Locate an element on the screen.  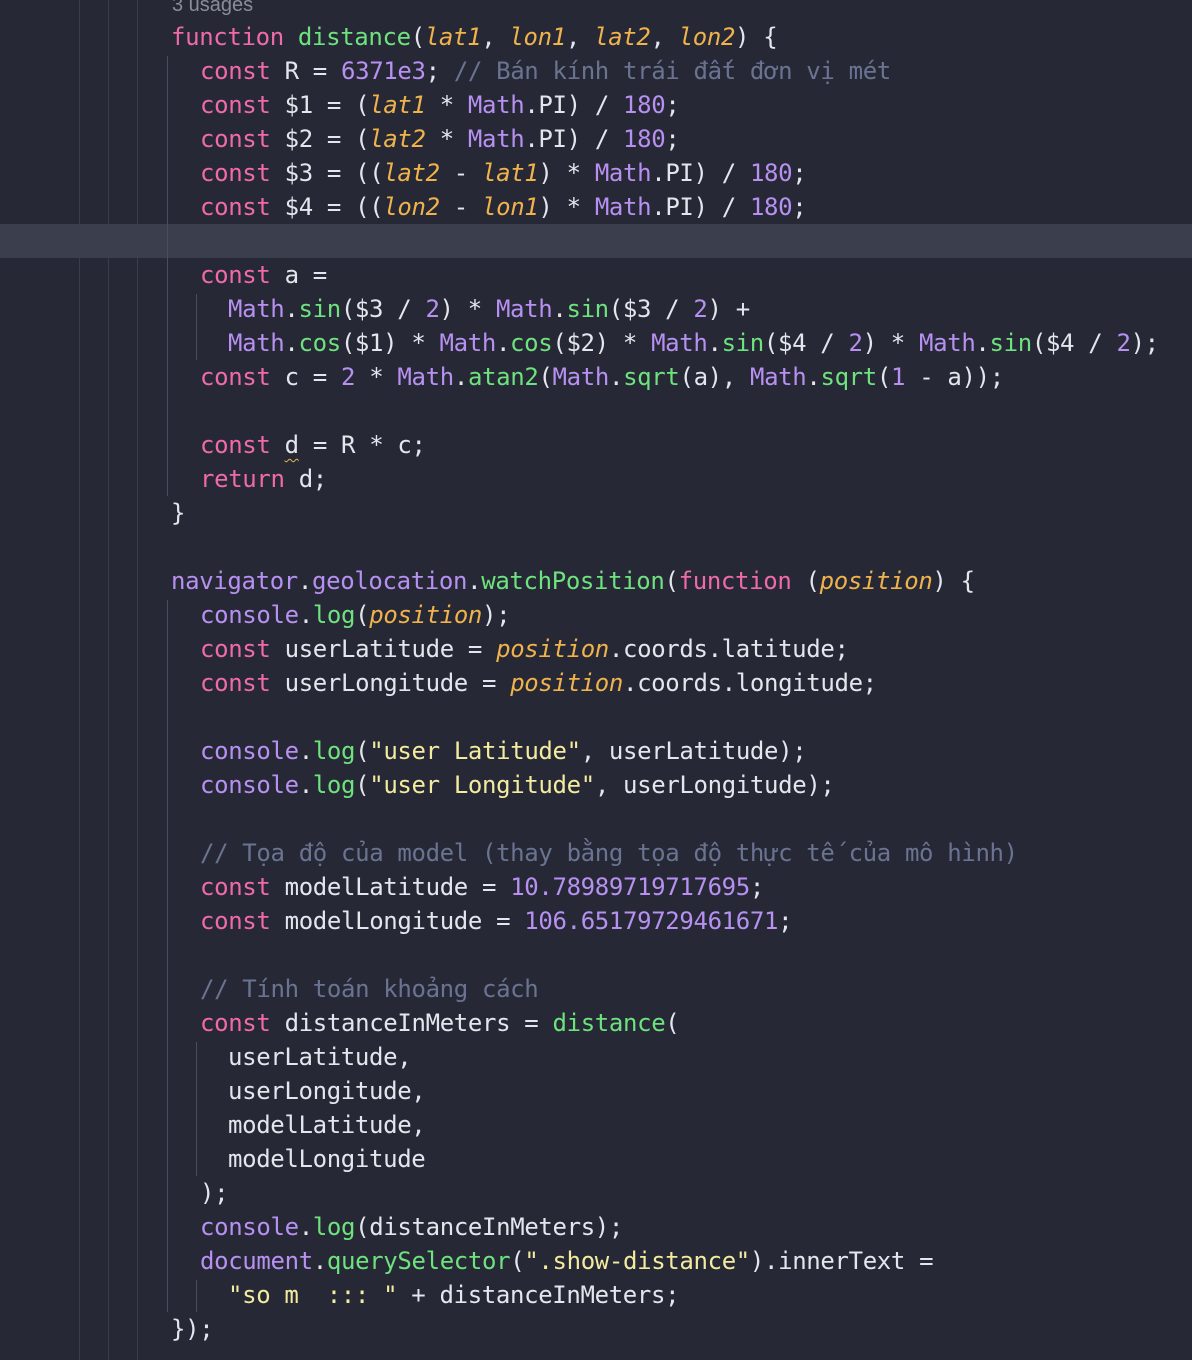
code-line: const $1 = (lat1 * Math.PI) / 180; is located at coordinates (440, 105).